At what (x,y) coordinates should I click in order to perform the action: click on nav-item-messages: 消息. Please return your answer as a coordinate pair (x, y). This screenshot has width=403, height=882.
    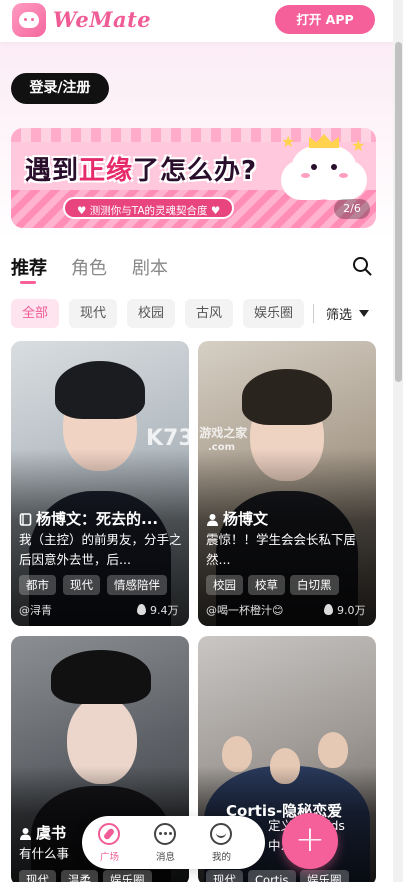
    Looking at the image, I should click on (165, 842).